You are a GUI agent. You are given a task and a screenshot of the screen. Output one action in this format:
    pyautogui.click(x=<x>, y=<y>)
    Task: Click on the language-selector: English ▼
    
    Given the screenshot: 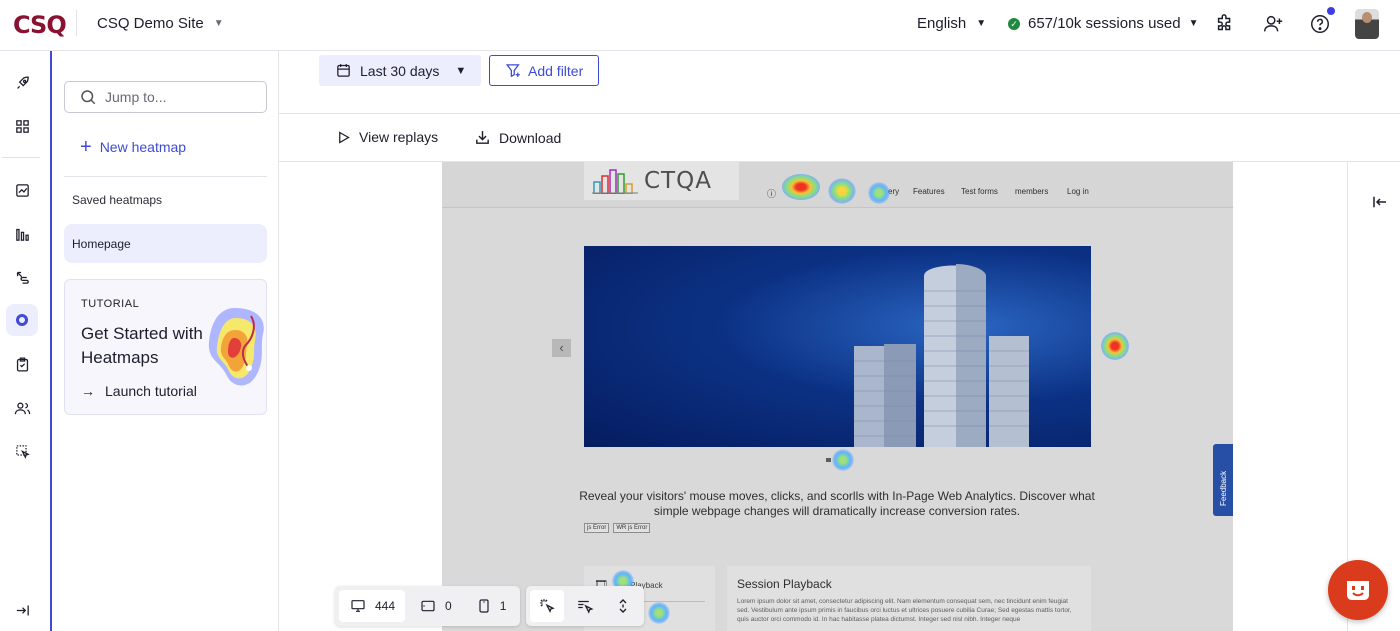 What is the action you would take?
    pyautogui.click(x=951, y=23)
    